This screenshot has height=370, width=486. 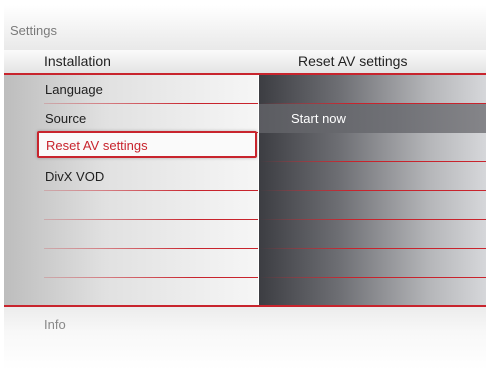 I want to click on menu-item-source: Source, so click(x=131, y=118).